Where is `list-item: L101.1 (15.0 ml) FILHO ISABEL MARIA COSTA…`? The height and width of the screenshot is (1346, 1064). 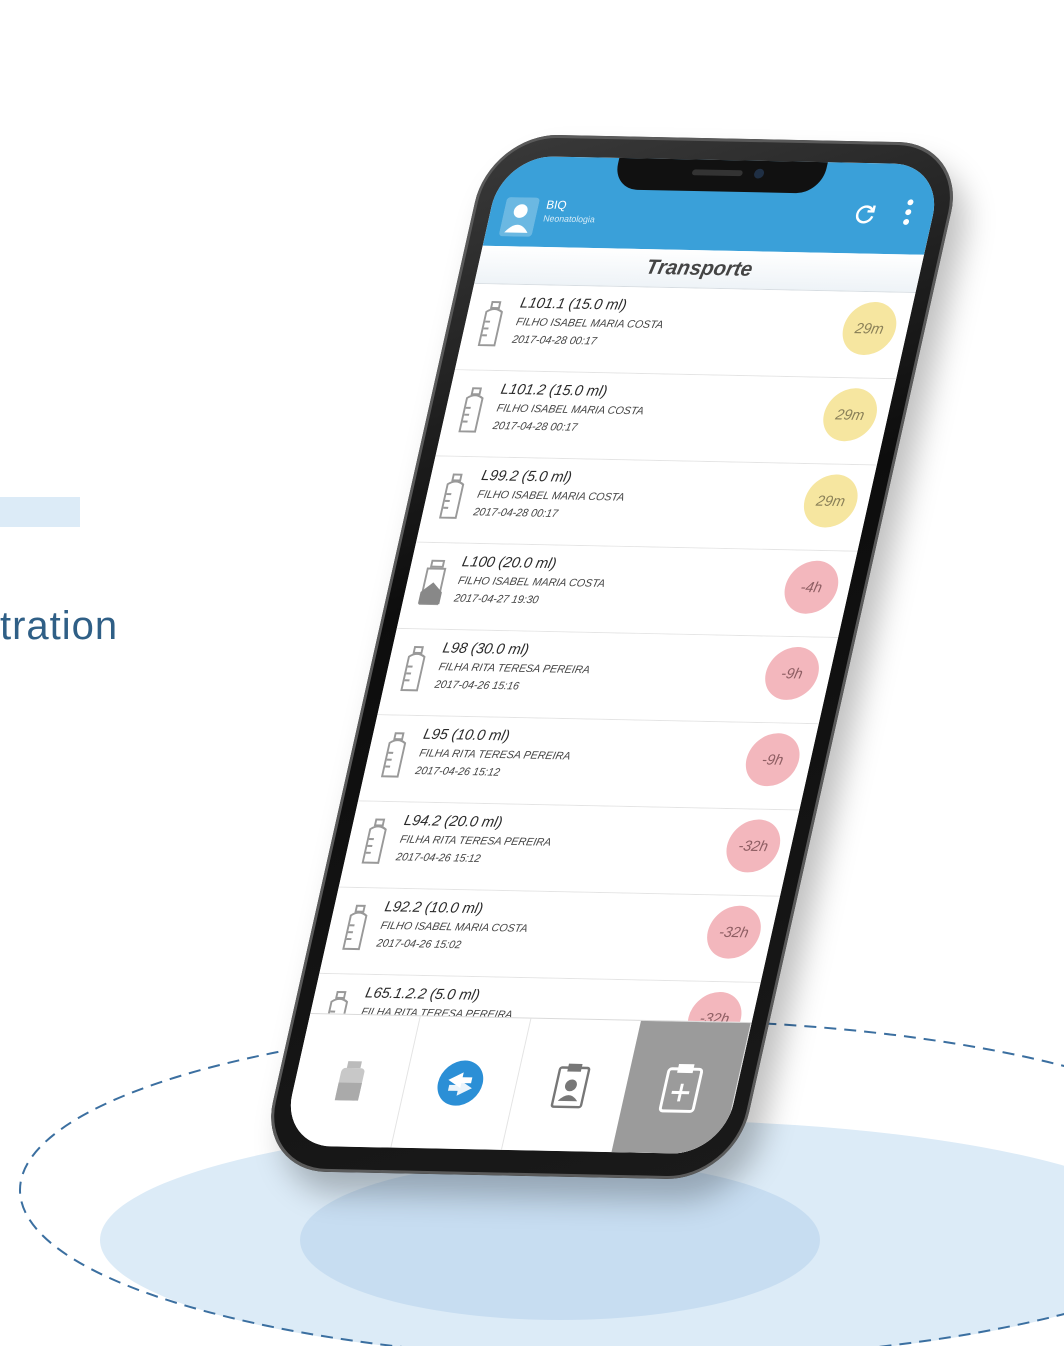
list-item: L101.1 (15.0 ml) FILHO ISABEL MARIA COSTA… is located at coordinates (685, 331).